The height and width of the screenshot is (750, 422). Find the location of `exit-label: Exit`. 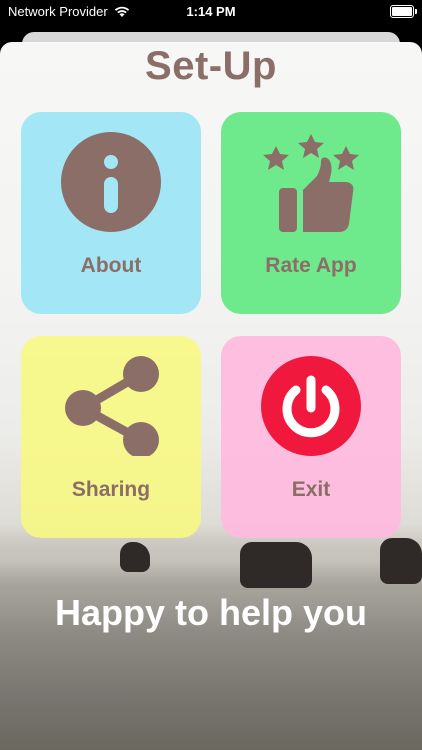

exit-label: Exit is located at coordinates (311, 489).